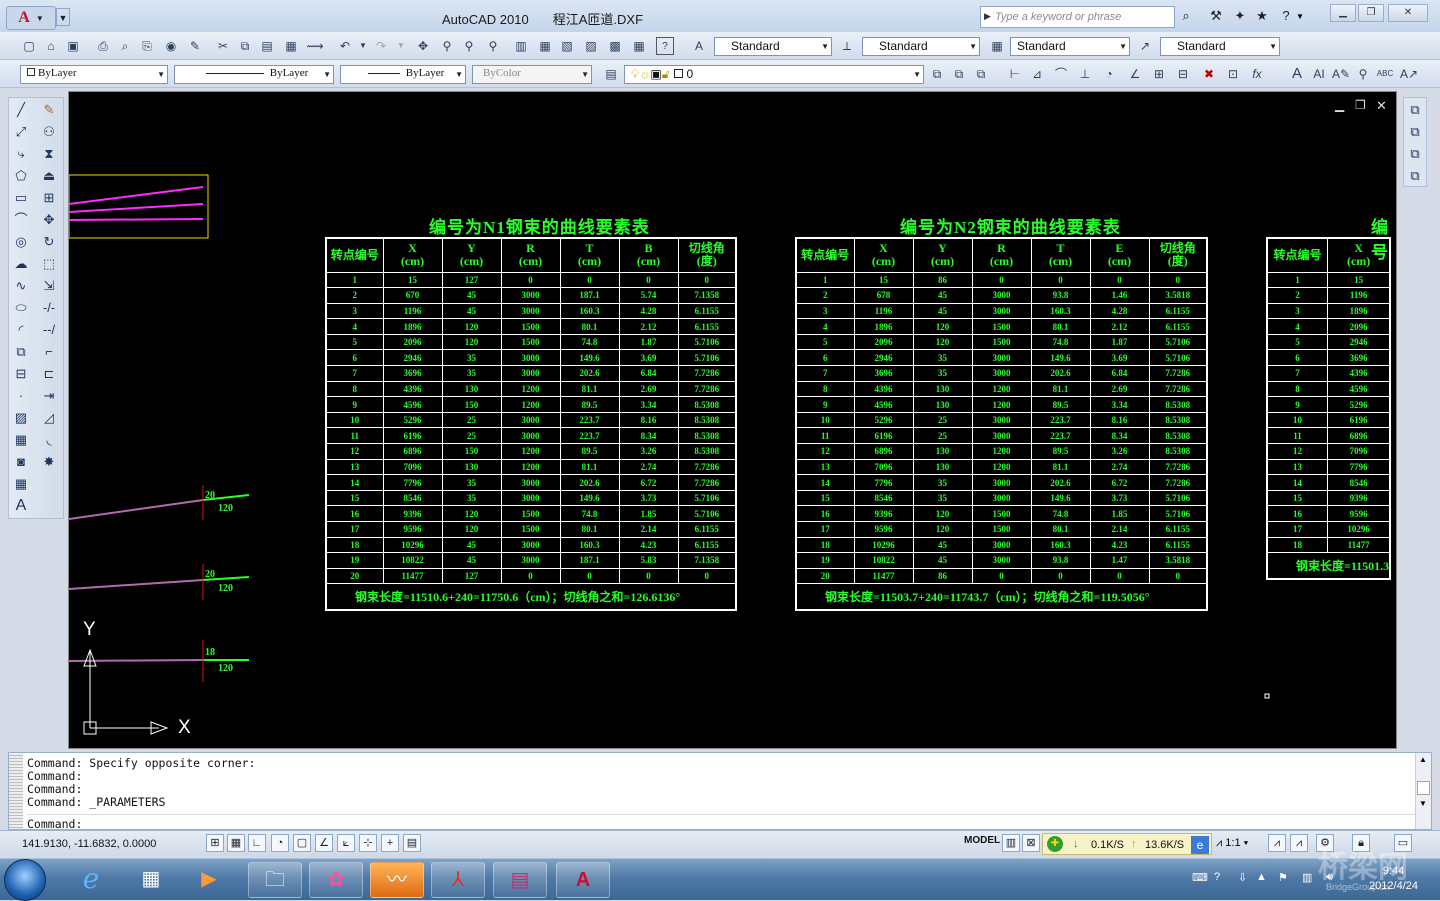 The image size is (1440, 901). I want to click on point-icon: ·, so click(21, 396).